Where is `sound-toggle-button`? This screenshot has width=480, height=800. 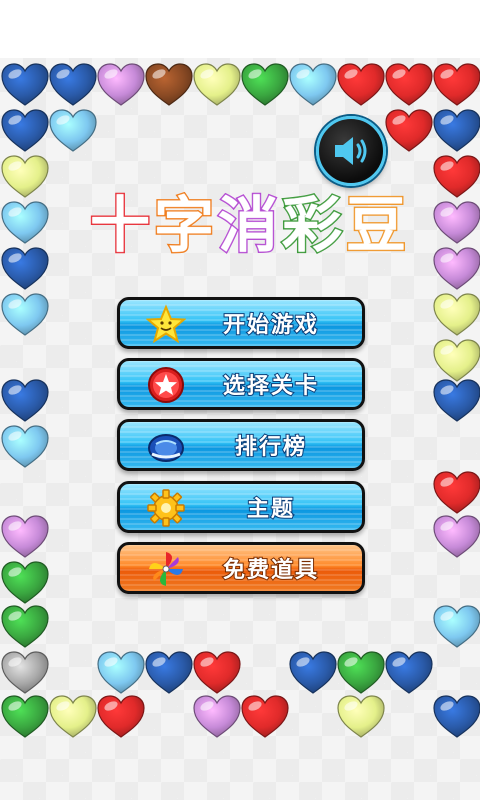 sound-toggle-button is located at coordinates (351, 151).